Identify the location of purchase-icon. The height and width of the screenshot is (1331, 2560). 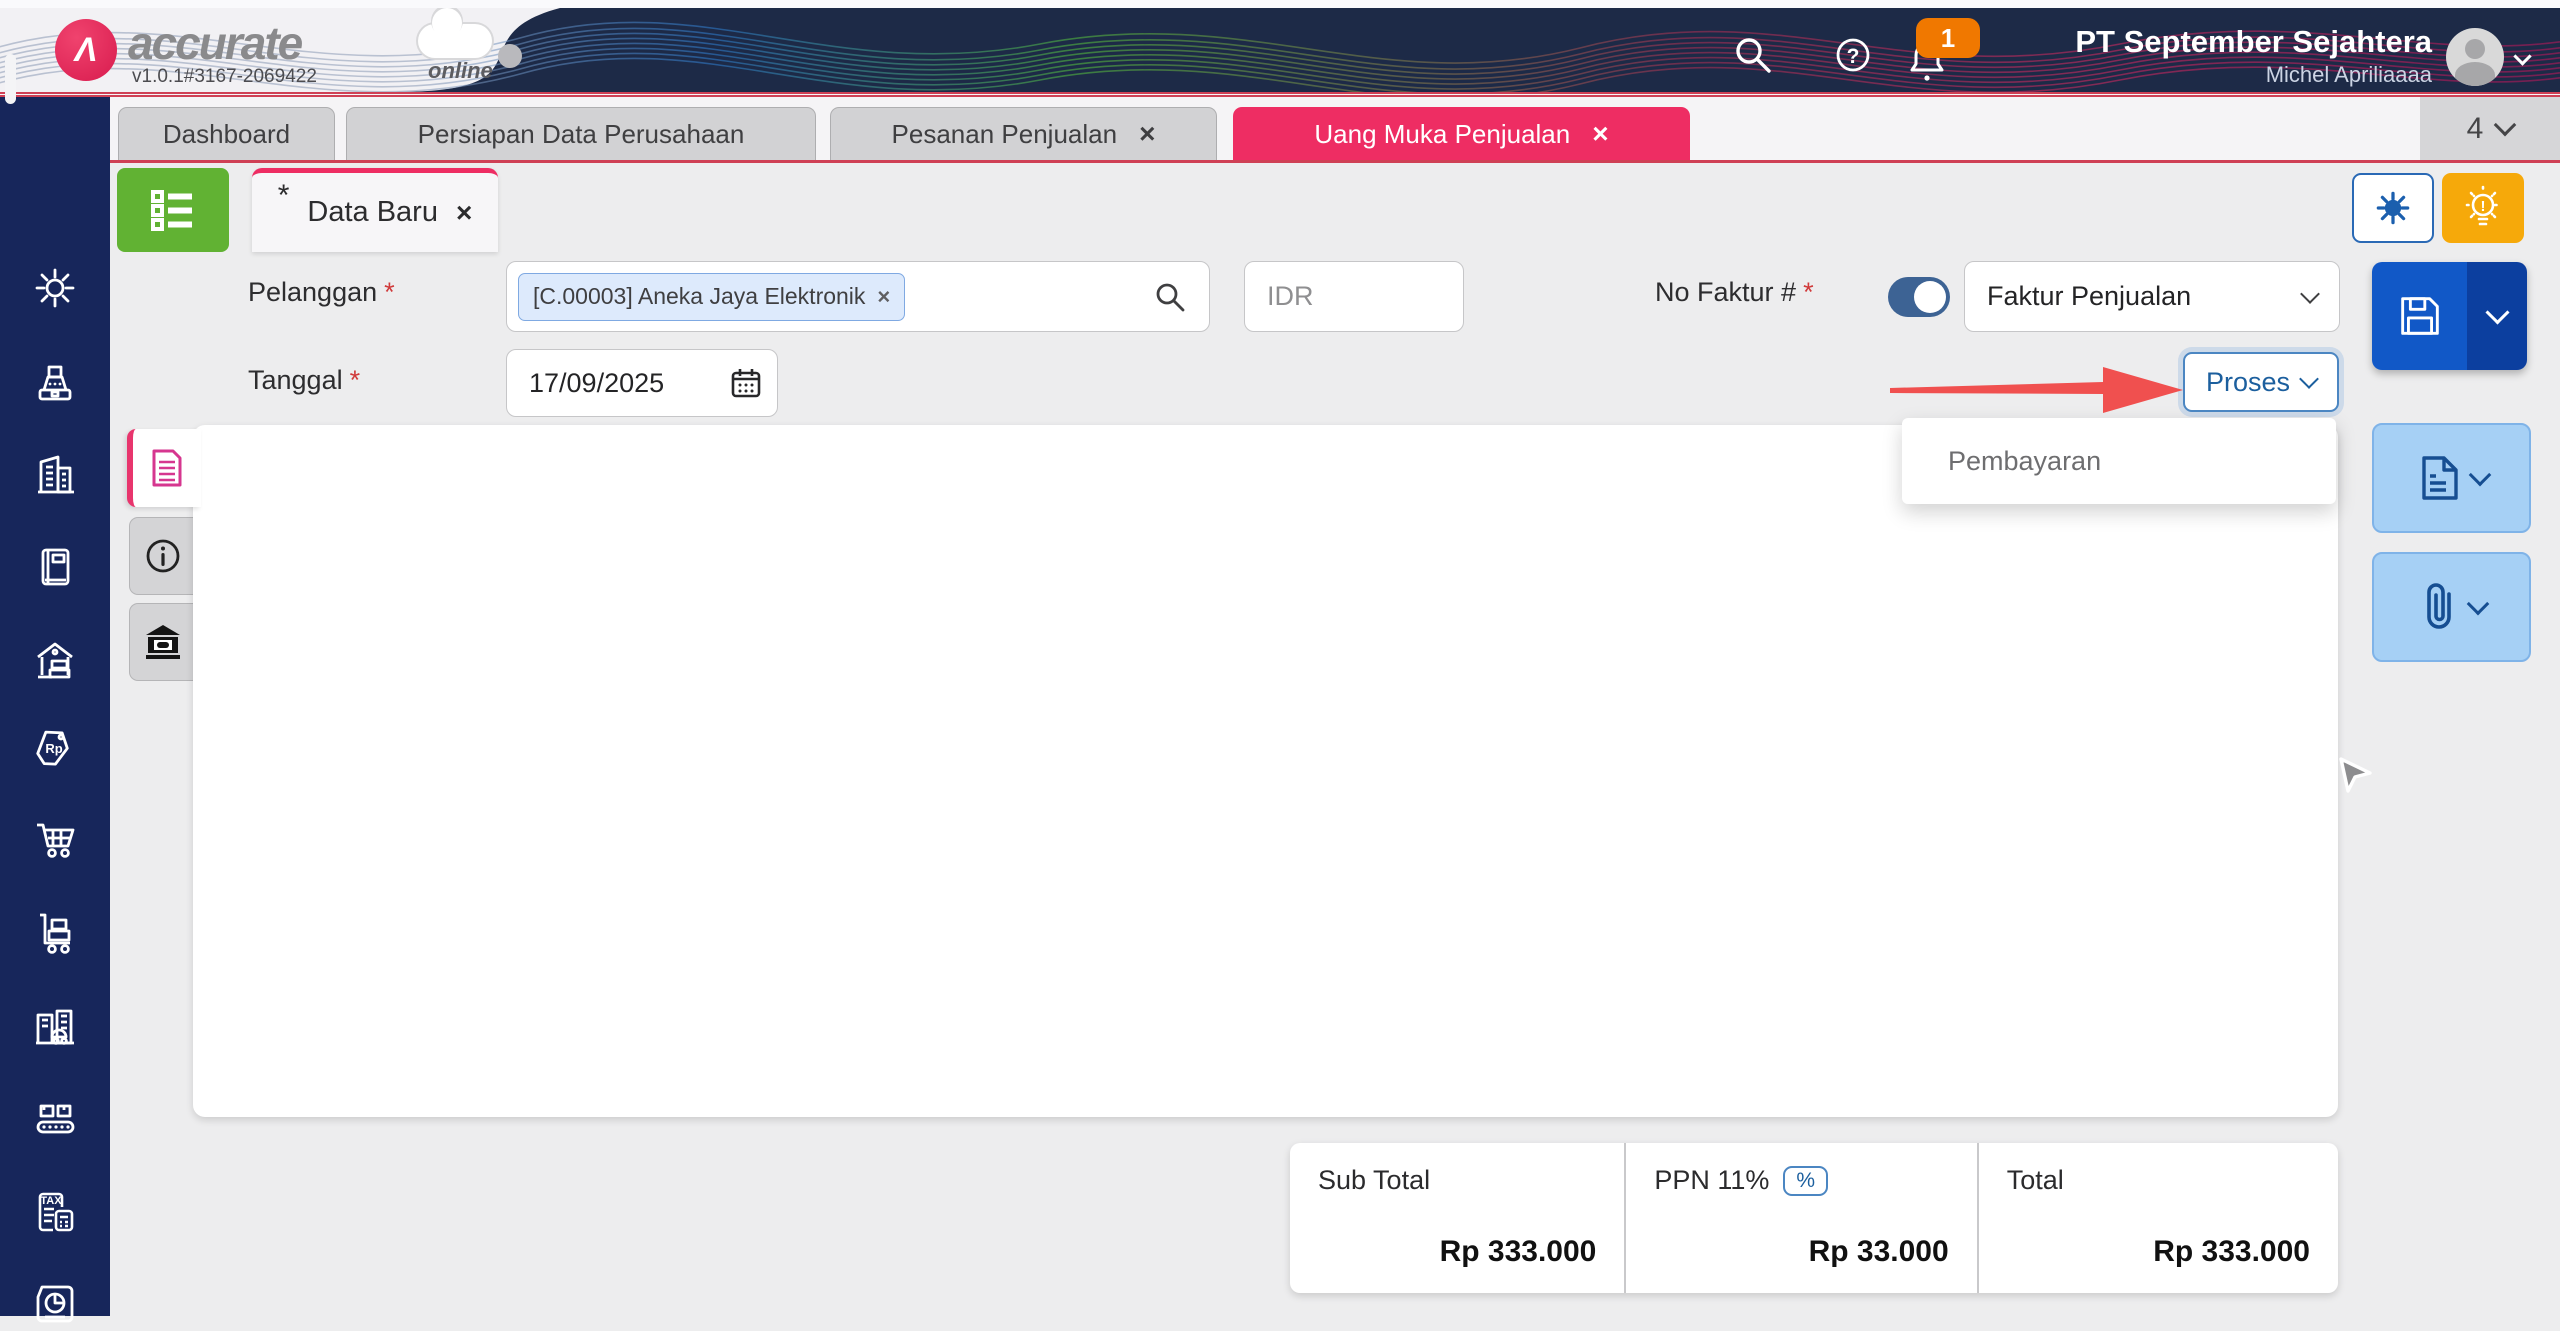
(55, 840).